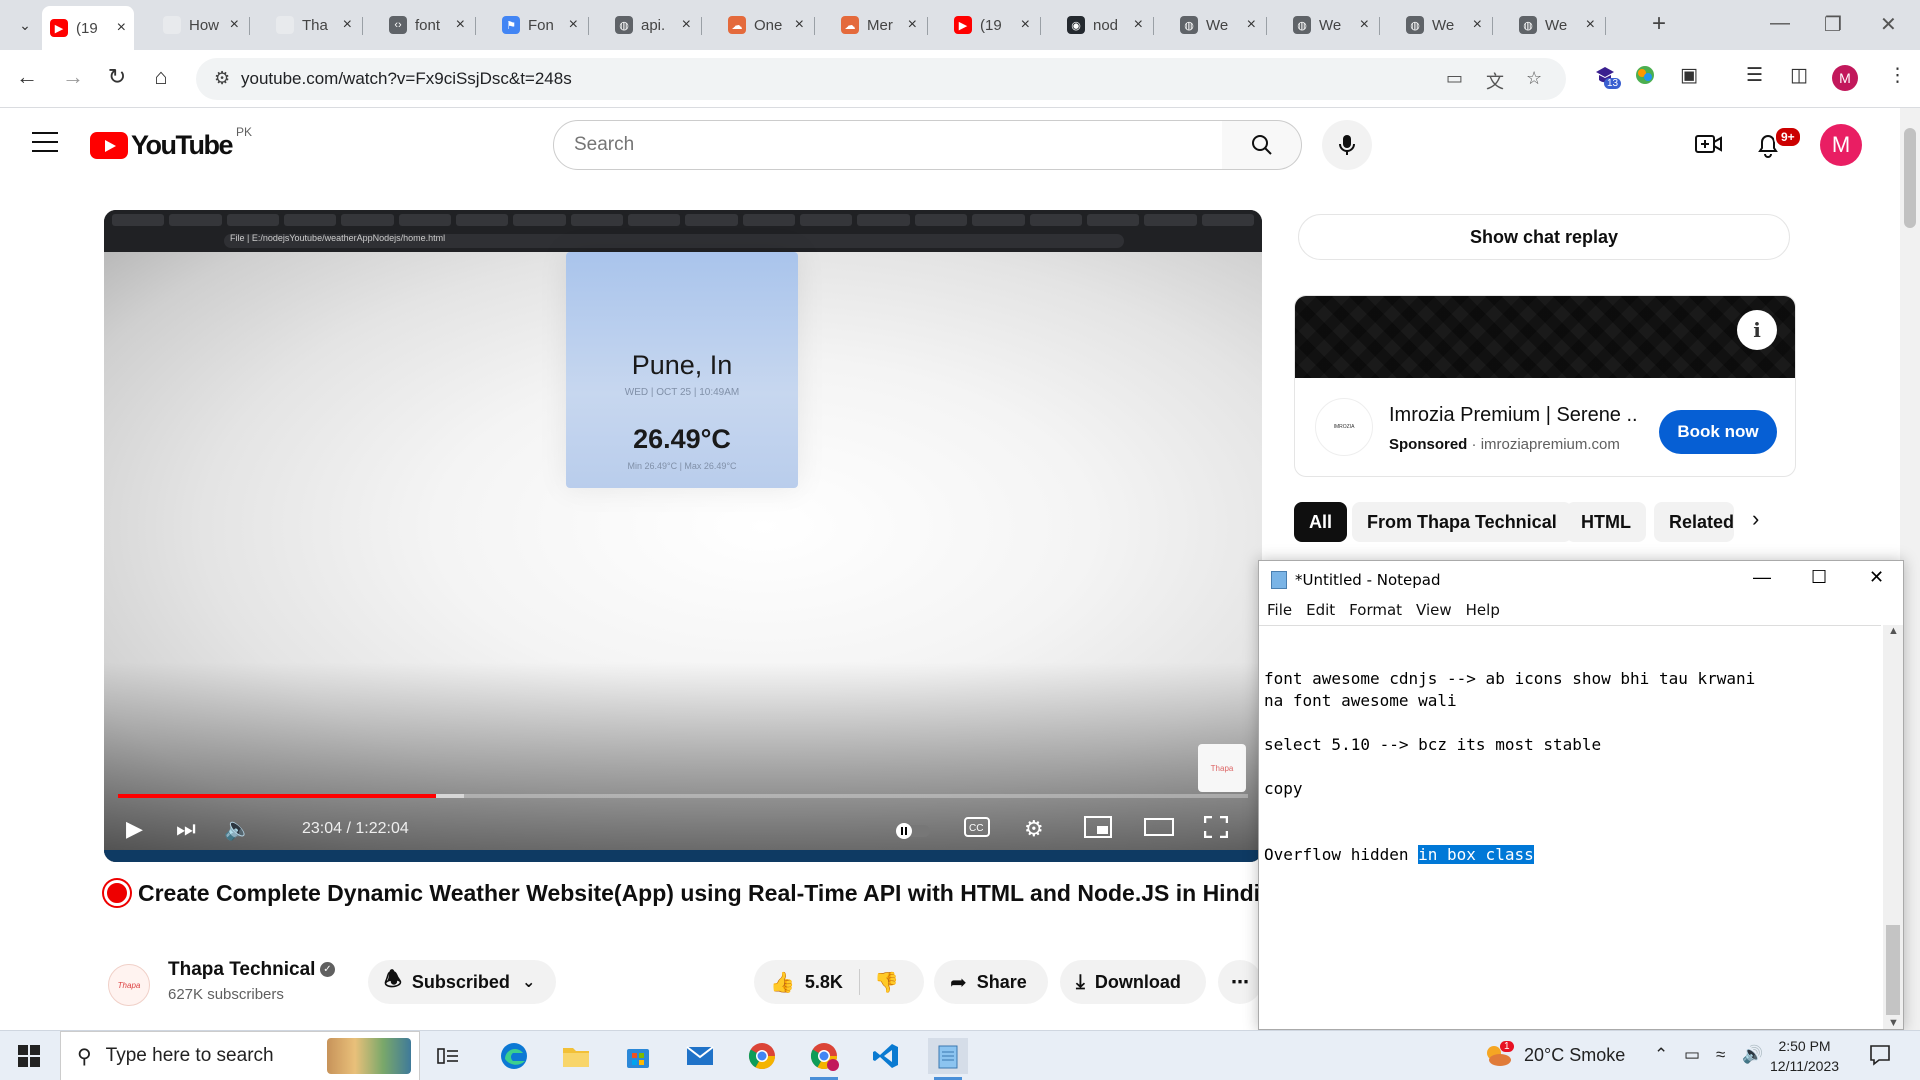 The width and height of the screenshot is (1920, 1080). Describe the element at coordinates (1888, 24) in the screenshot. I see `close-window-icon: ✕` at that location.